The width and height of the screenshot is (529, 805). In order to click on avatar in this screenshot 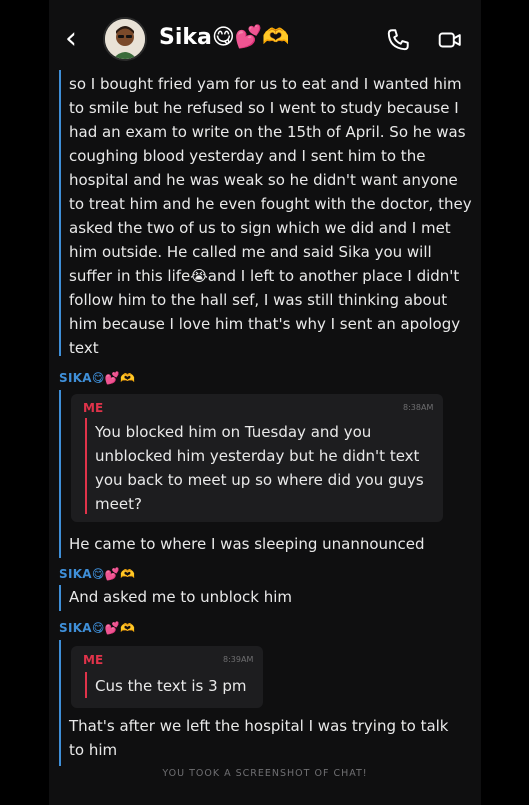, I will do `click(125, 39)`.